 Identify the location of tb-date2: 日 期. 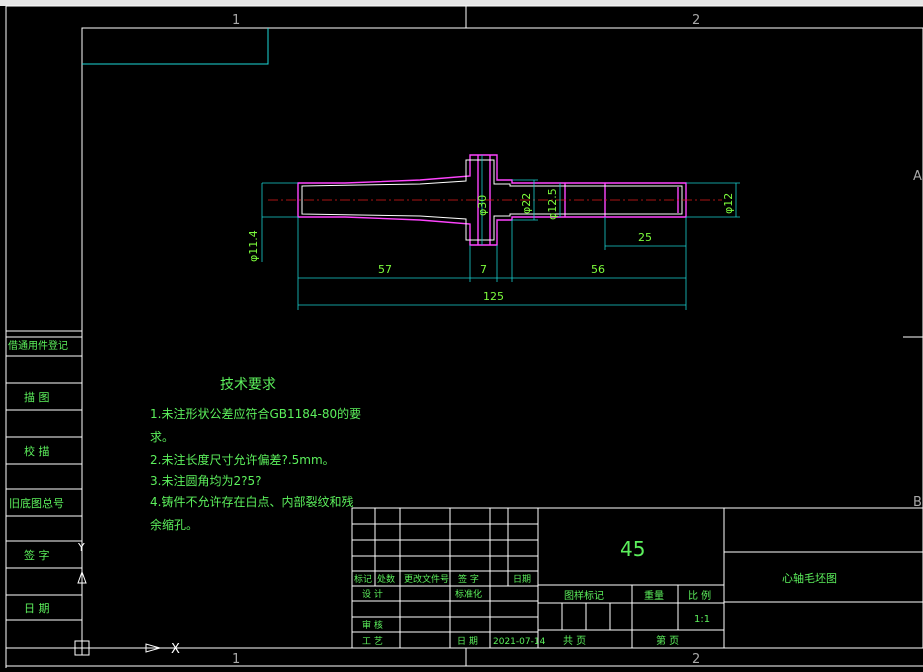
(467, 641).